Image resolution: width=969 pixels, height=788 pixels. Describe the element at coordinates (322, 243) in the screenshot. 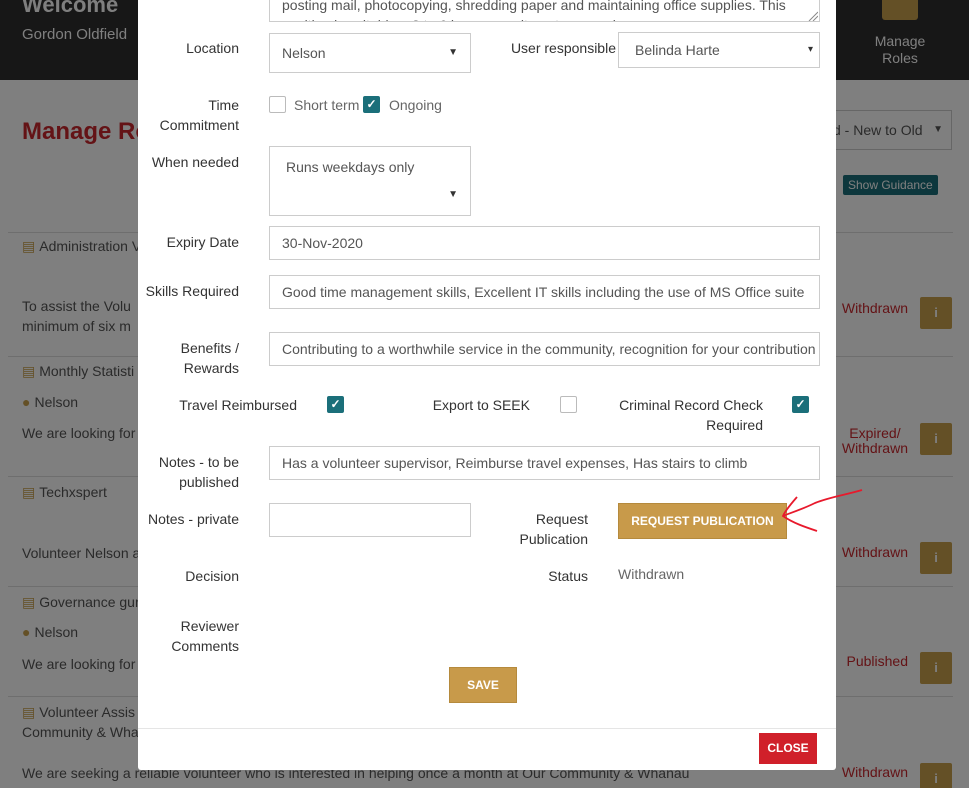

I see `expiry-date-value: 30-Nov-2020` at that location.